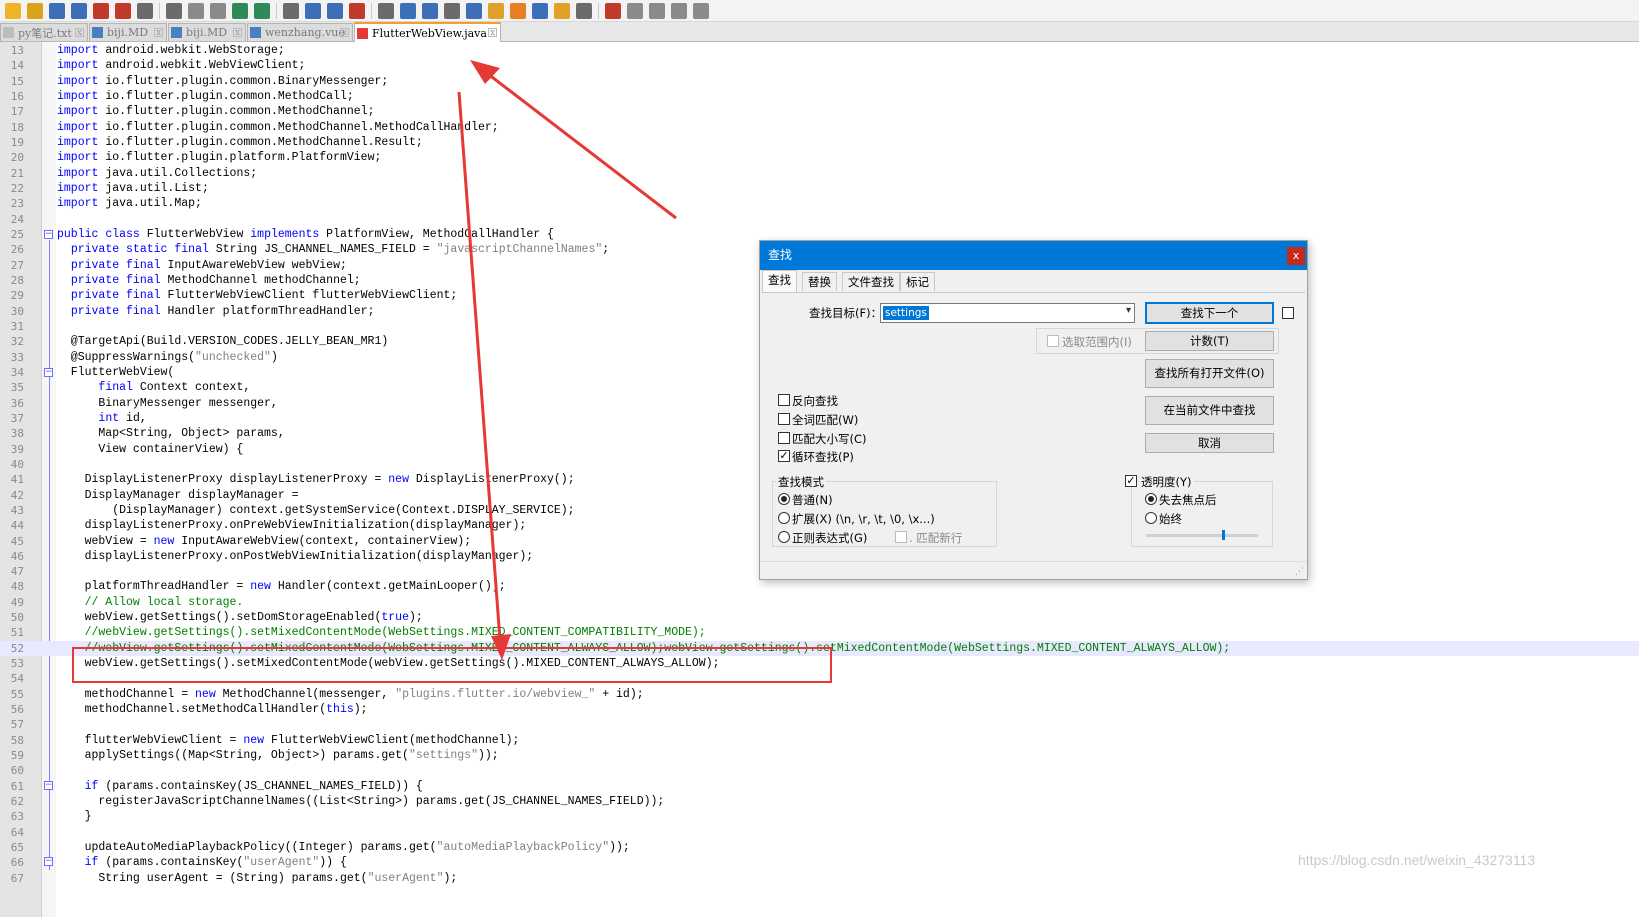 The width and height of the screenshot is (1639, 917). What do you see at coordinates (863, 519) in the screenshot?
I see `mode-extended-label: 扩展(X) (\n, \r, \t, \0, \x...)` at bounding box center [863, 519].